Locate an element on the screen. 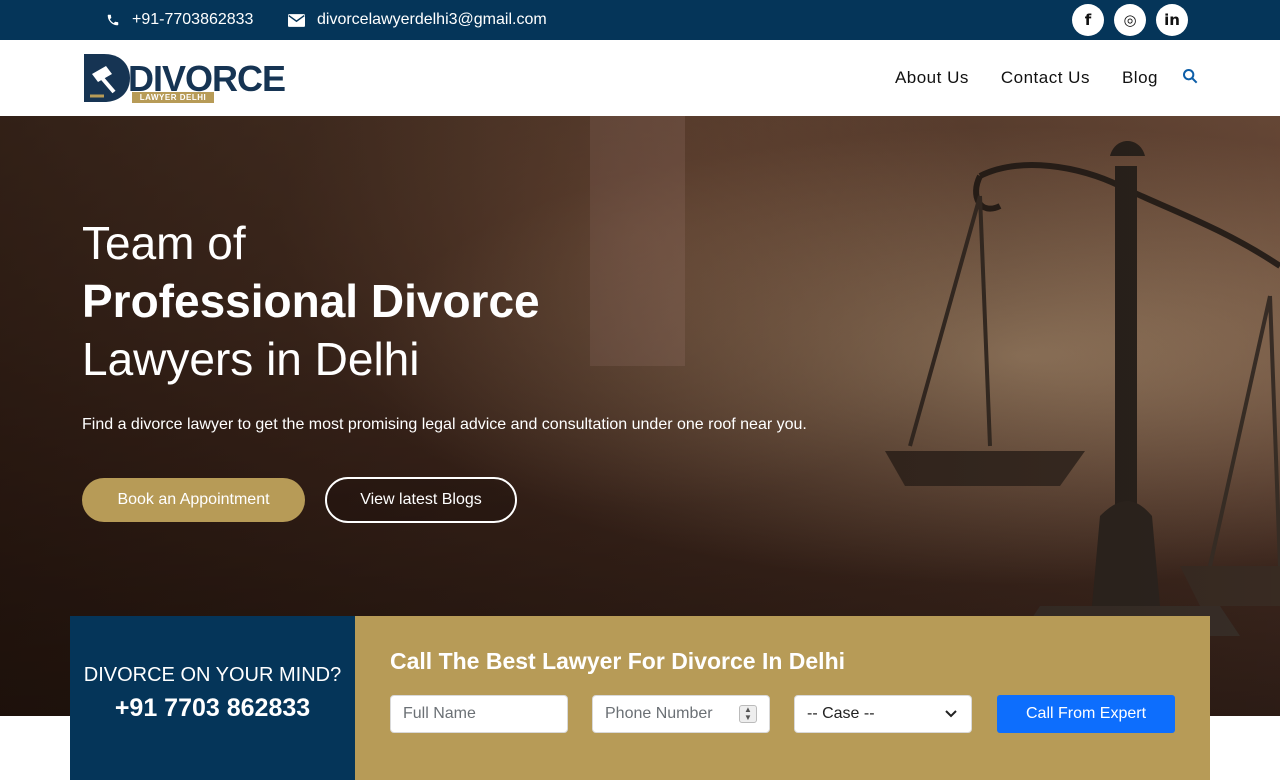 Image resolution: width=1280 pixels, height=780 pixels. hero-heading-line2: Professional Divorce is located at coordinates (311, 301).